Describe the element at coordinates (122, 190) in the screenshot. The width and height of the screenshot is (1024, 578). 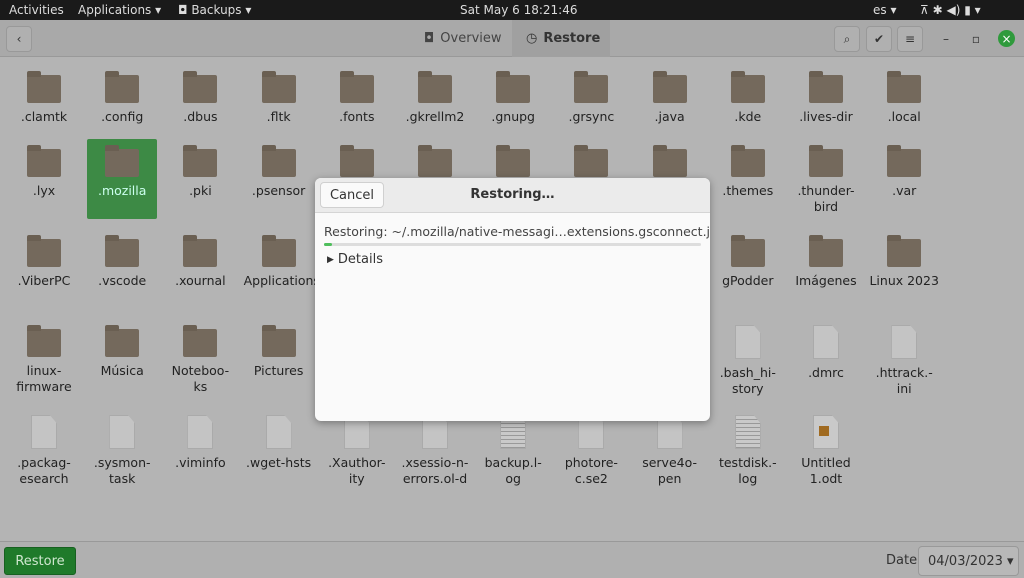
I see `item-label: .mozilla` at that location.